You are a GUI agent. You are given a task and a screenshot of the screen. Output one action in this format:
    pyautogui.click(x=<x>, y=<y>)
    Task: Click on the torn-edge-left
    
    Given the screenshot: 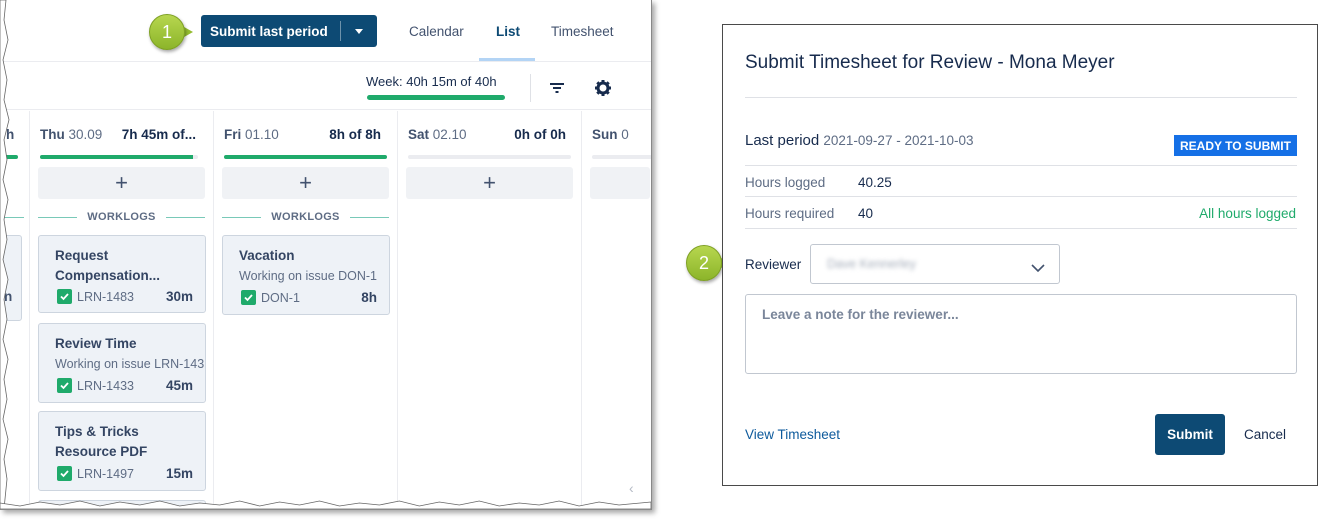 What is the action you would take?
    pyautogui.click(x=5, y=254)
    